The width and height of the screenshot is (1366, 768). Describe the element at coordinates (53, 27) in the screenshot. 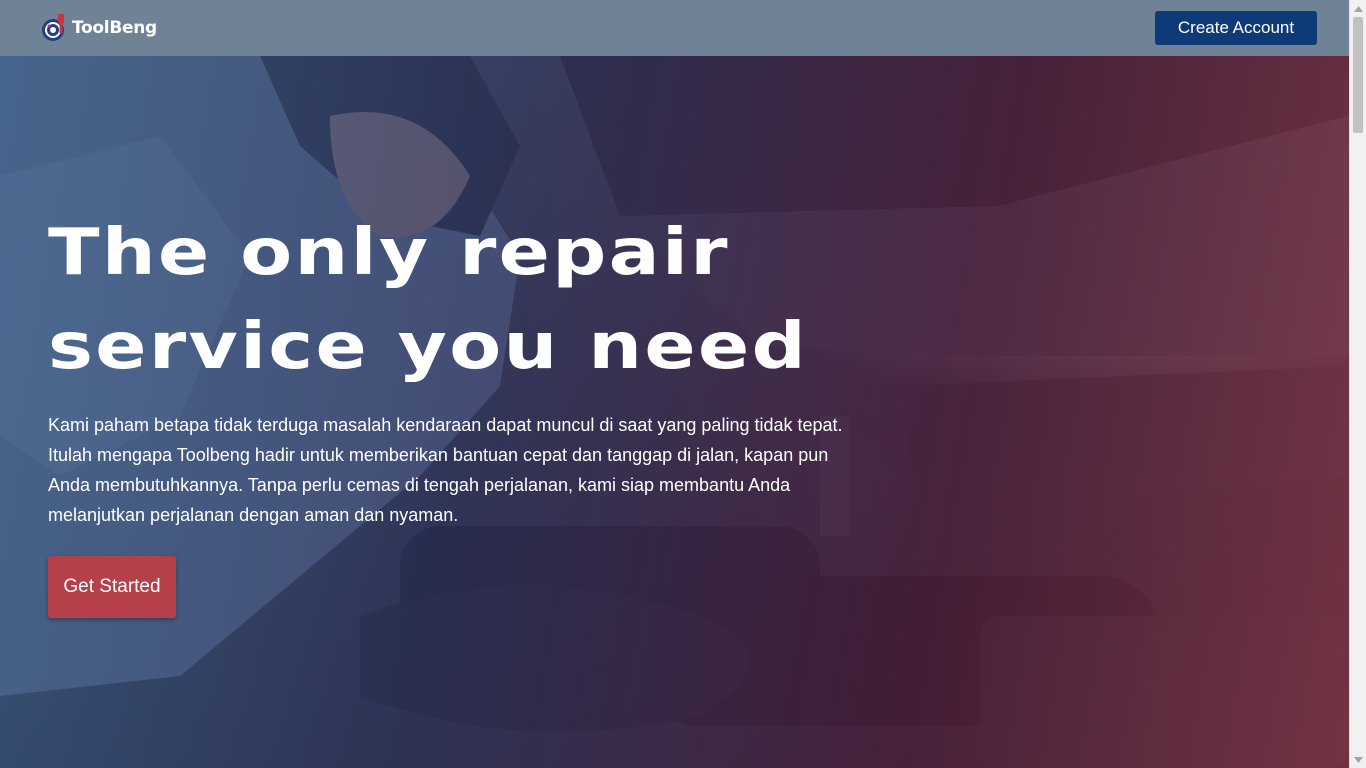

I see `wrench-gear-icon` at that location.